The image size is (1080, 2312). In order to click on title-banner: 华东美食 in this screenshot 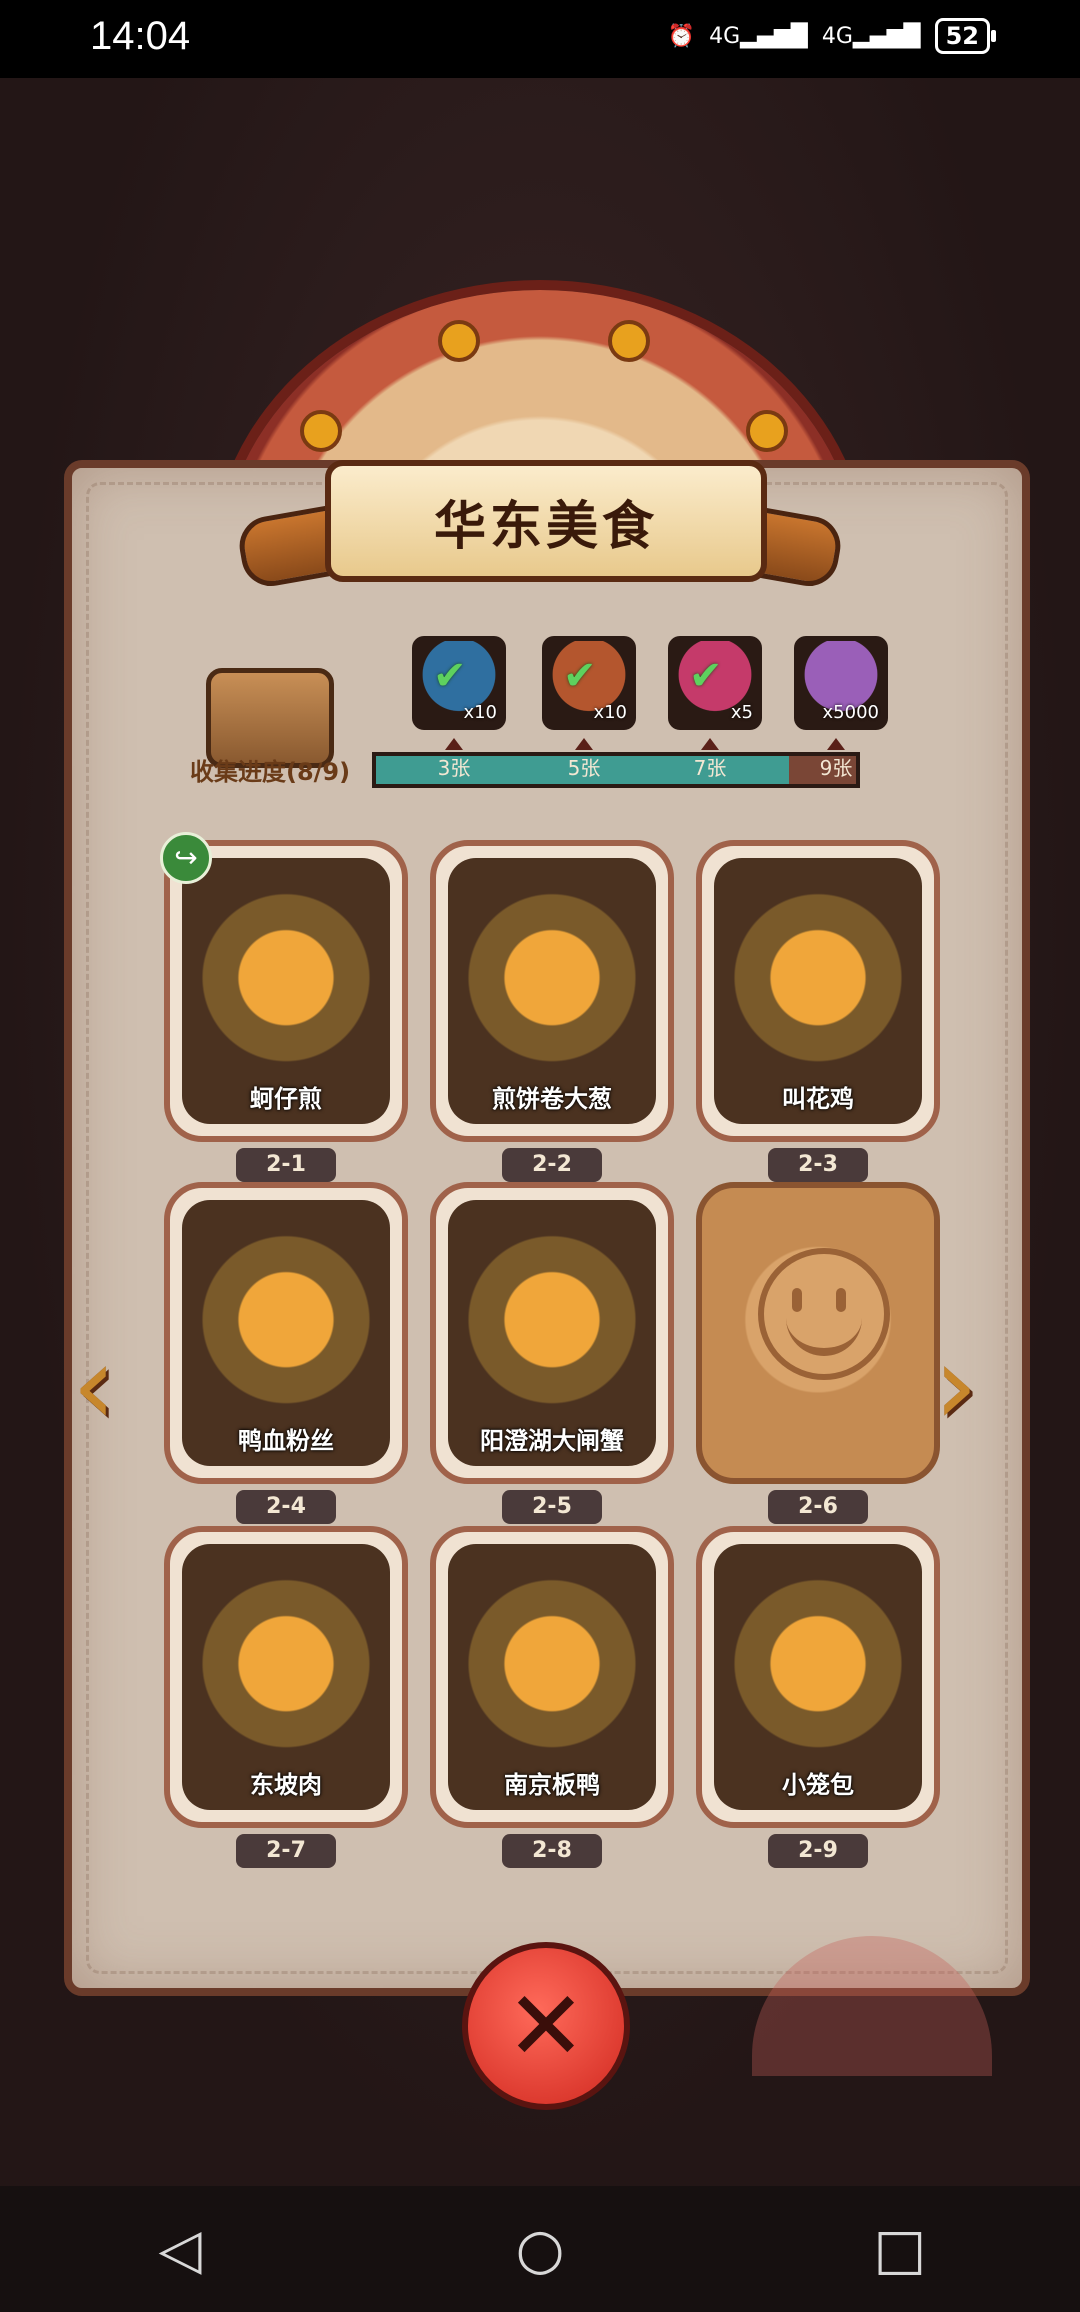, I will do `click(540, 515)`.